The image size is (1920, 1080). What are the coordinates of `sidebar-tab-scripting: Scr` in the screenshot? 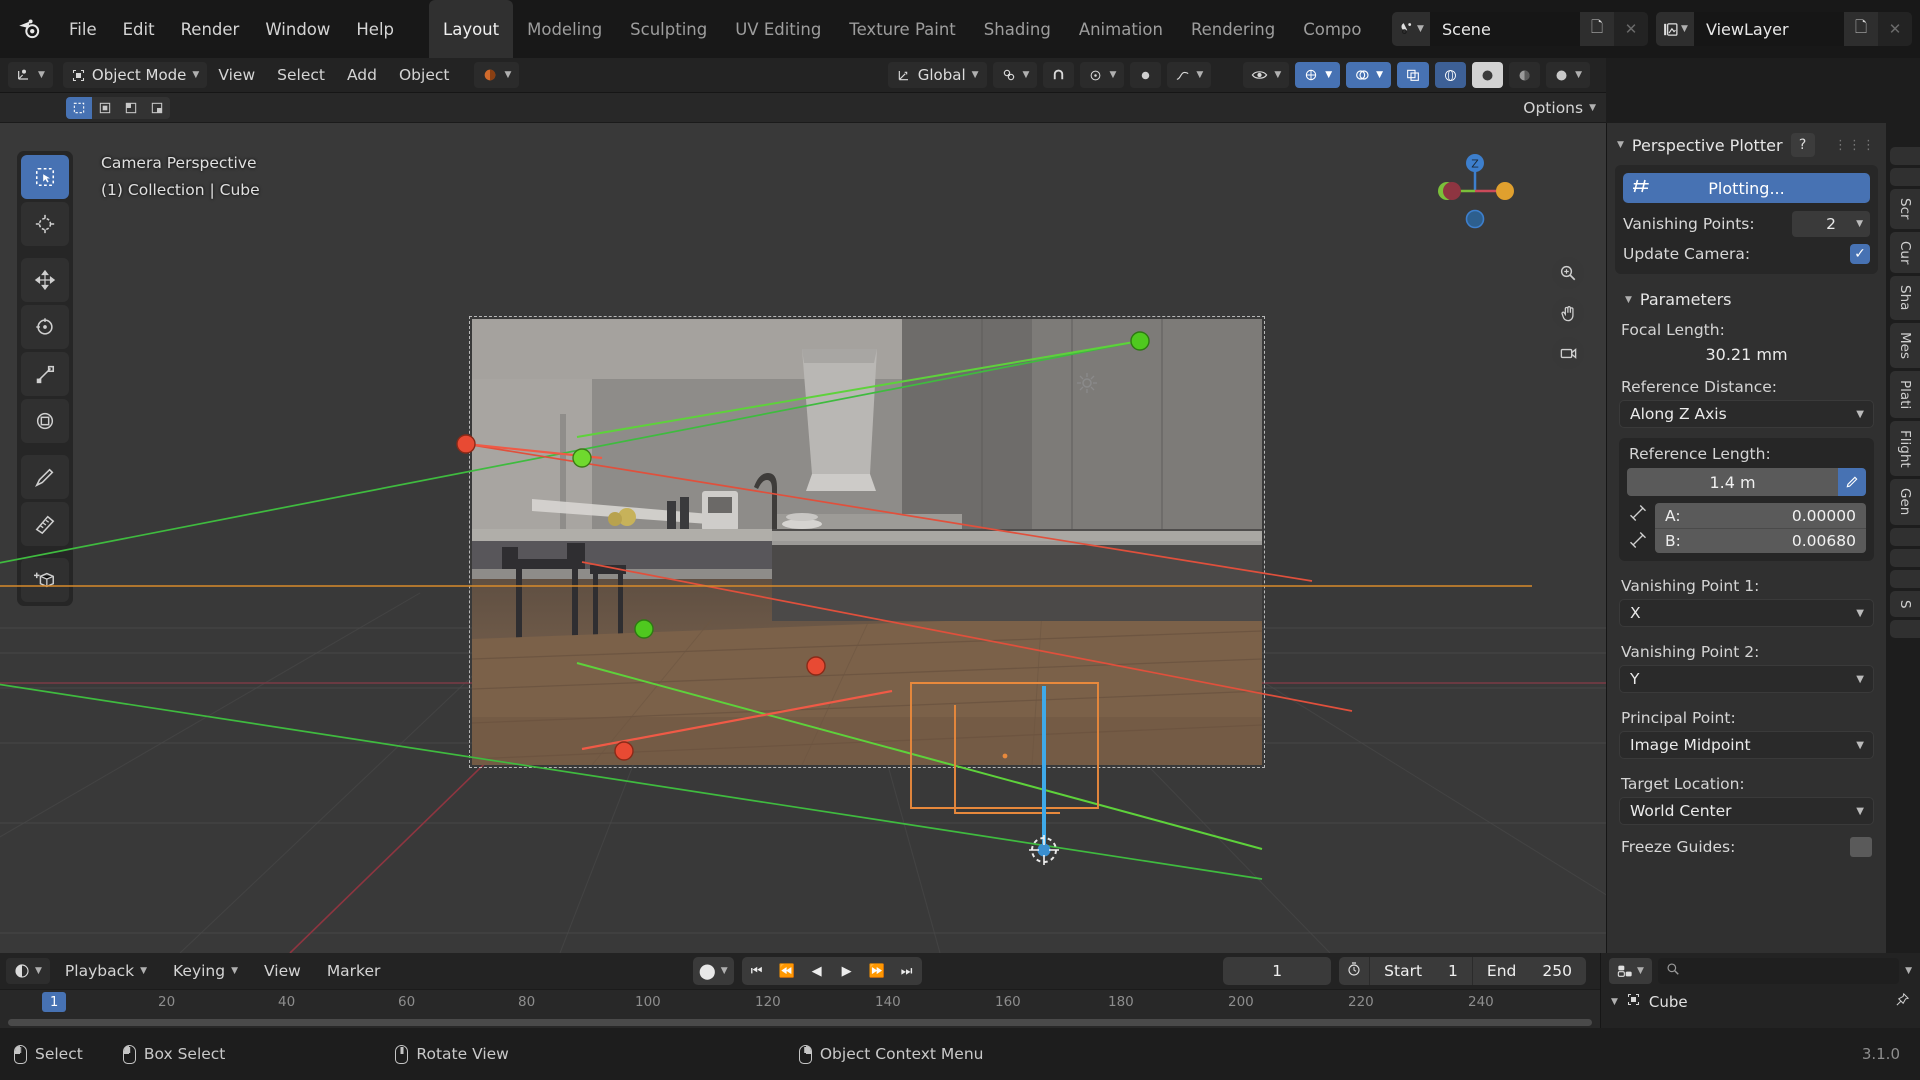 It's located at (1905, 209).